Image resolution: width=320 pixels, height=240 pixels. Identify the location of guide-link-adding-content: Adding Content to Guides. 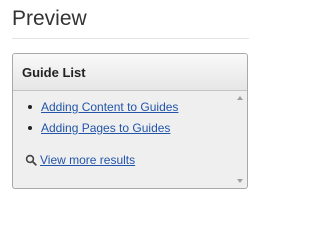
(109, 107).